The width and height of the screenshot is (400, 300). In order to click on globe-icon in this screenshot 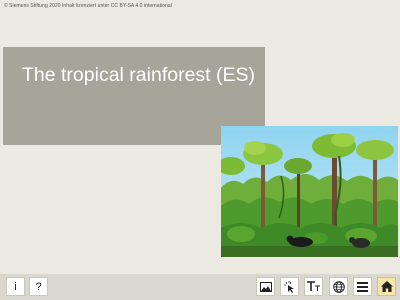, I will do `click(338, 286)`.